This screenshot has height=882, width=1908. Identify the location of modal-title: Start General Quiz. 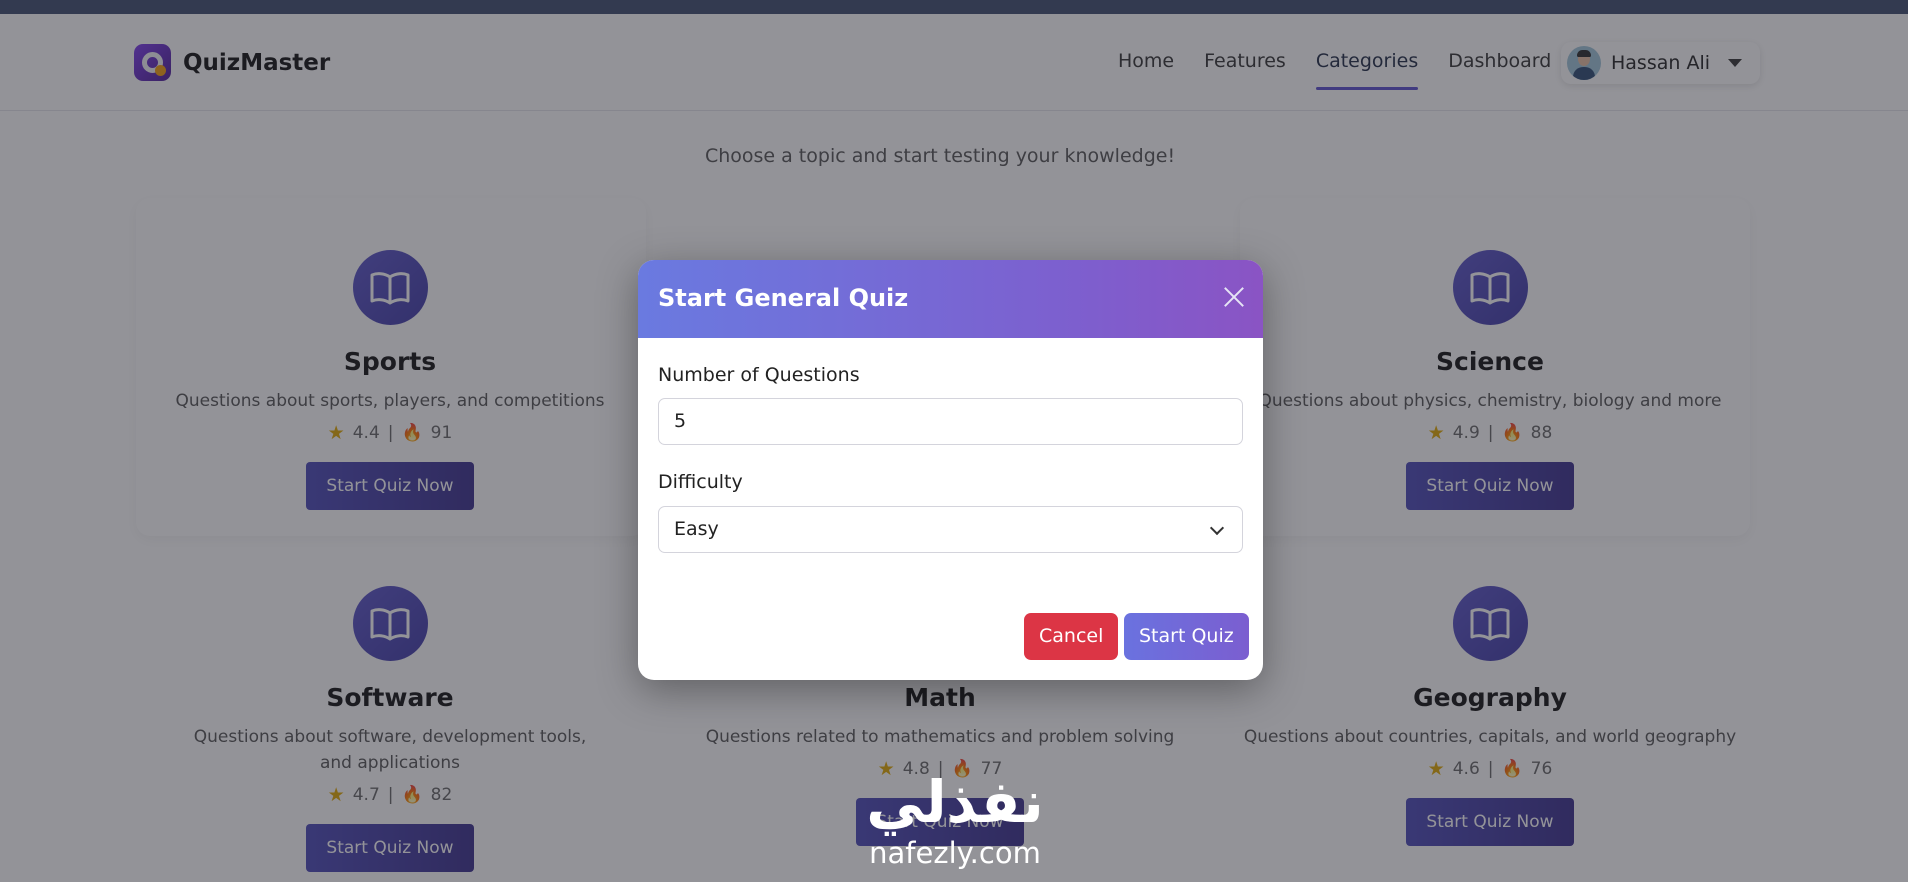
(783, 298).